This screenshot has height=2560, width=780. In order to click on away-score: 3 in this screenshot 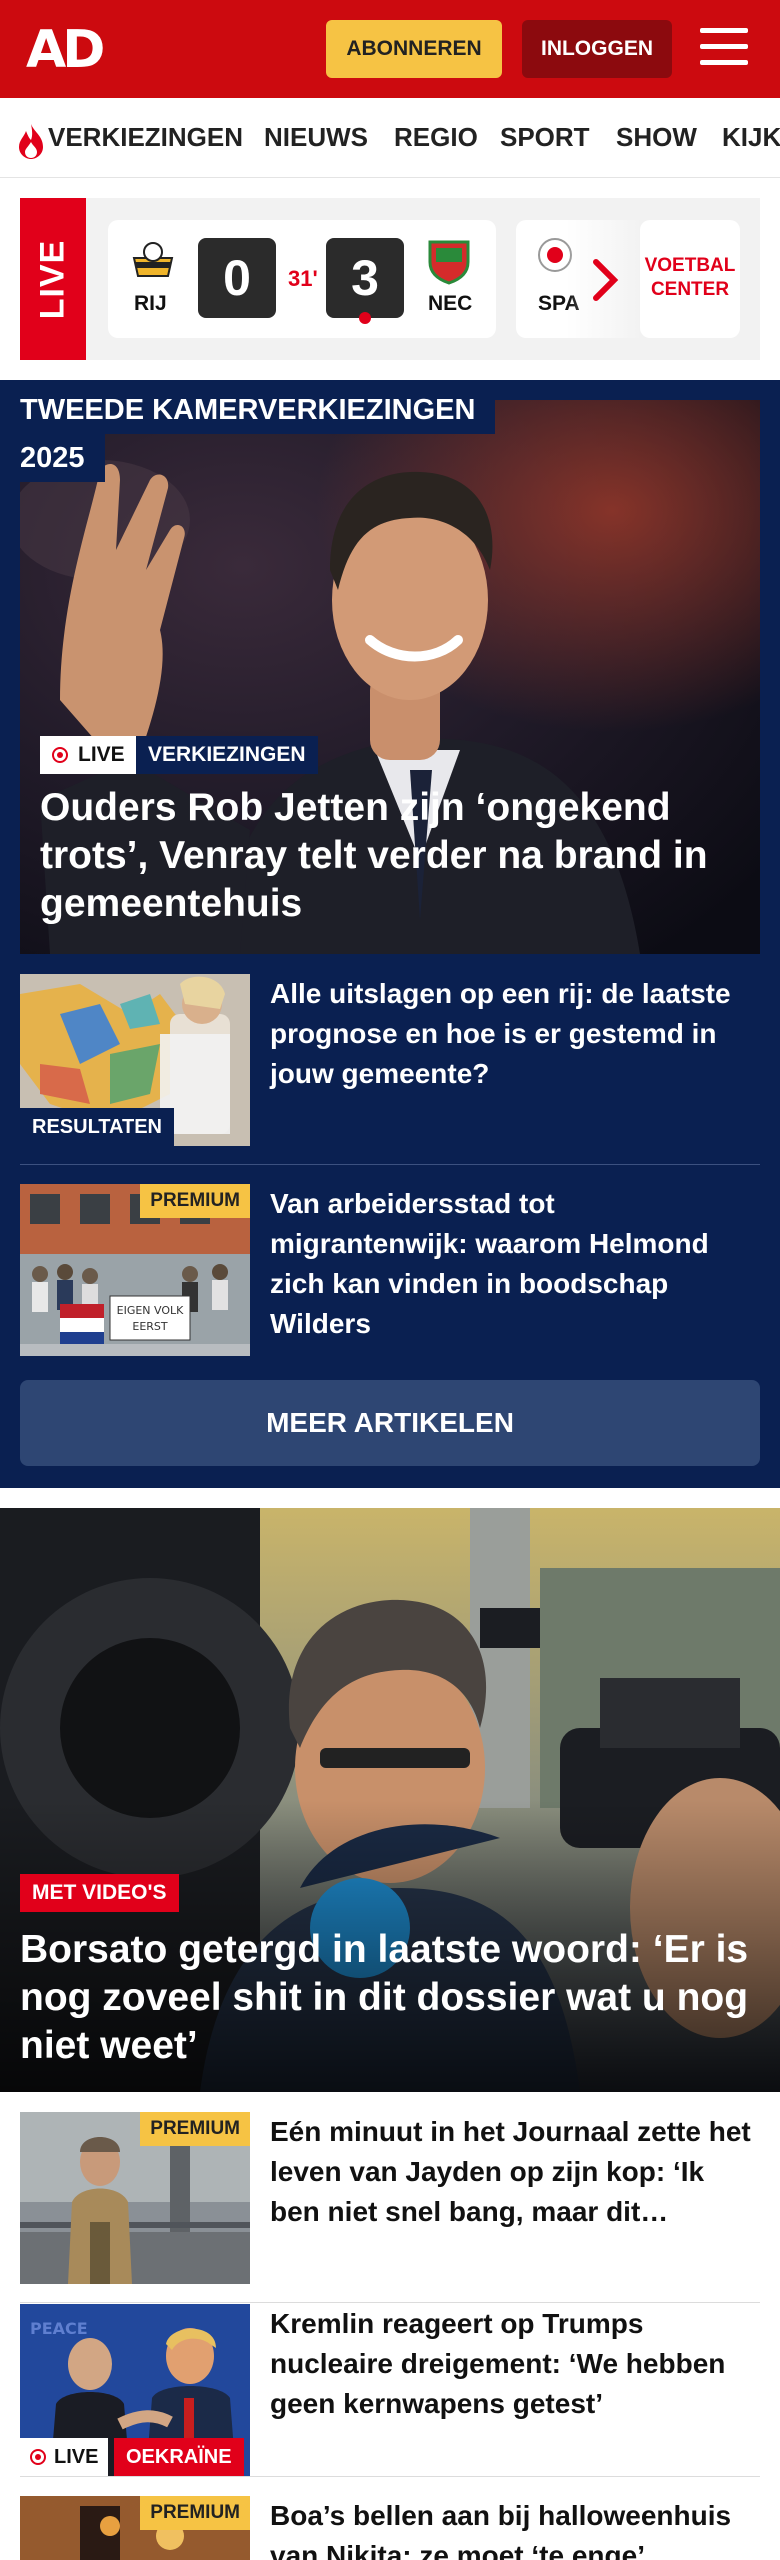, I will do `click(365, 278)`.